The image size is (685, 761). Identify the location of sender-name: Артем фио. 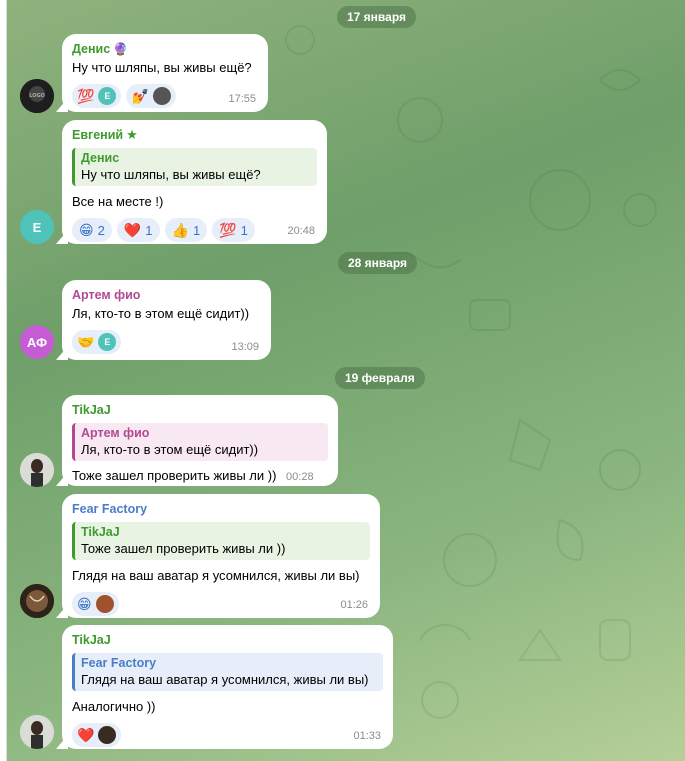
(166, 295).